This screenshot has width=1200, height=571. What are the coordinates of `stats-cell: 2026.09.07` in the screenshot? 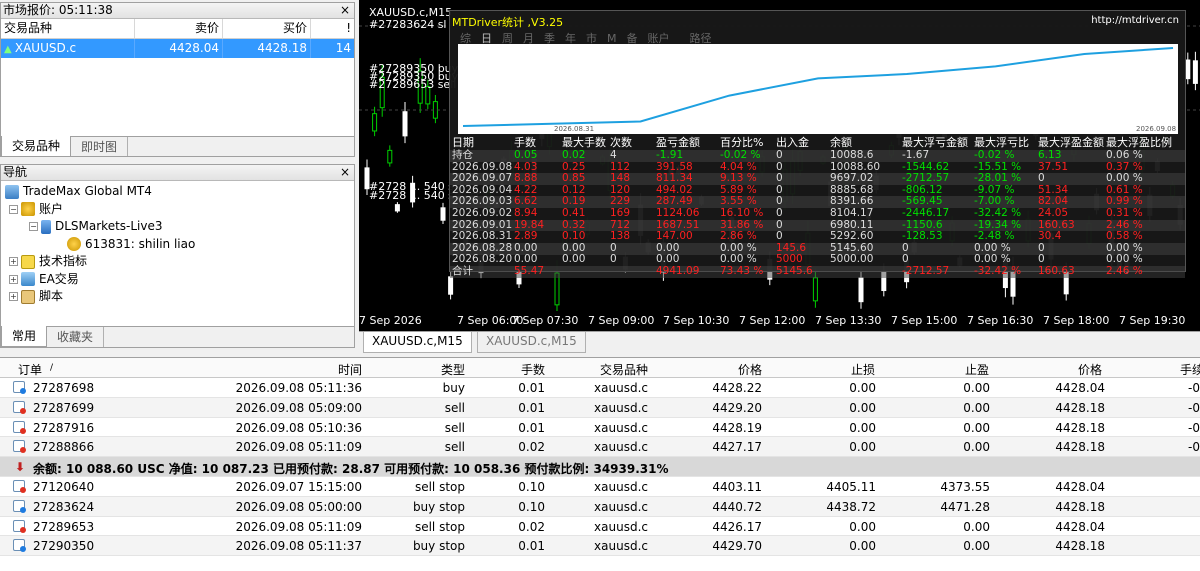 It's located at (482, 178).